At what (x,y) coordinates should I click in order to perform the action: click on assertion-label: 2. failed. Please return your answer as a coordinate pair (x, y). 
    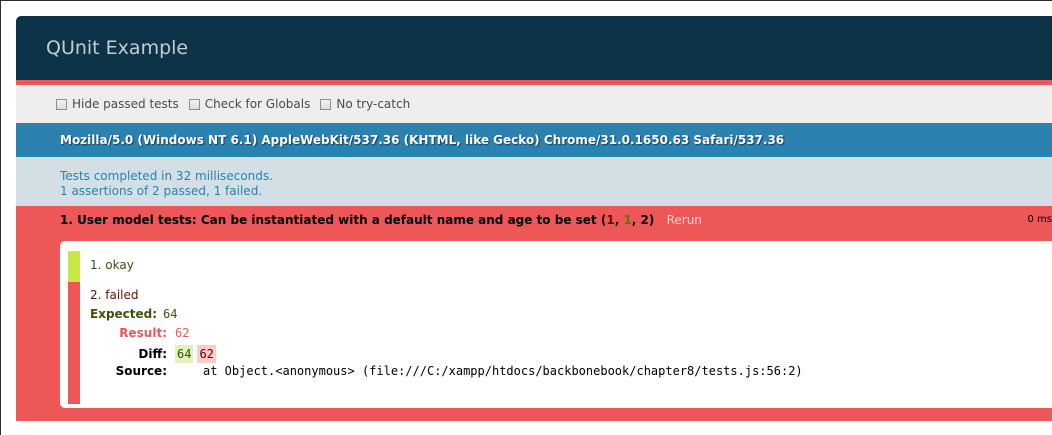
    Looking at the image, I should click on (114, 295).